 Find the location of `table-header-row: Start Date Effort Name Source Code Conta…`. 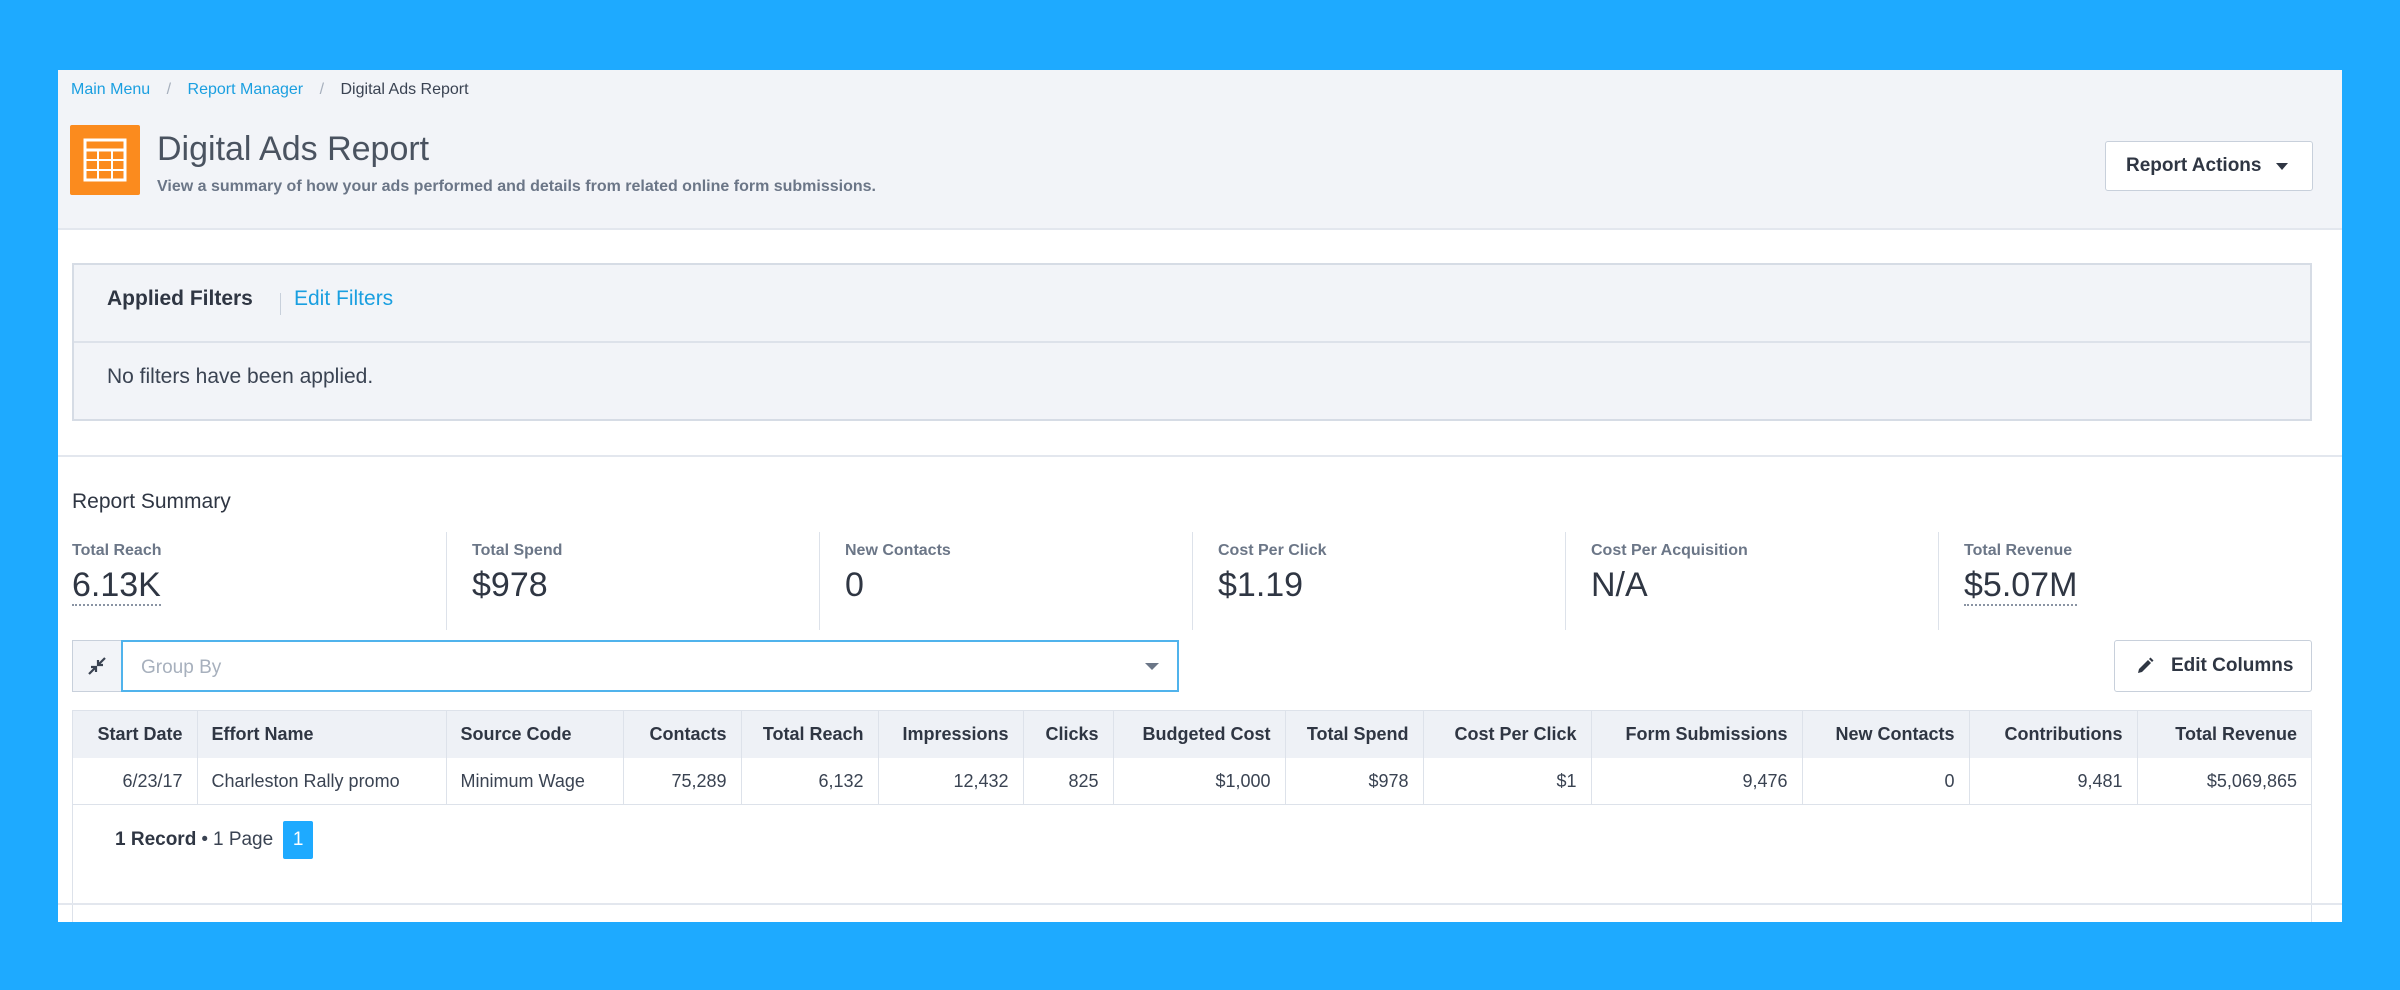

table-header-row: Start Date Effort Name Source Code Conta… is located at coordinates (1192, 734).